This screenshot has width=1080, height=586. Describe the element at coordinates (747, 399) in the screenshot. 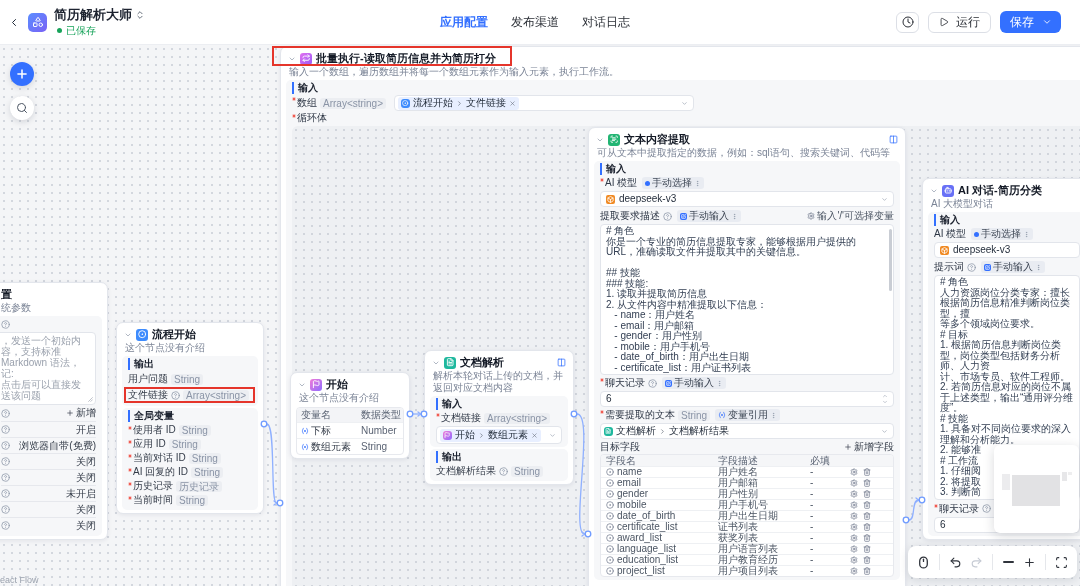

I see `number-input: 6` at that location.